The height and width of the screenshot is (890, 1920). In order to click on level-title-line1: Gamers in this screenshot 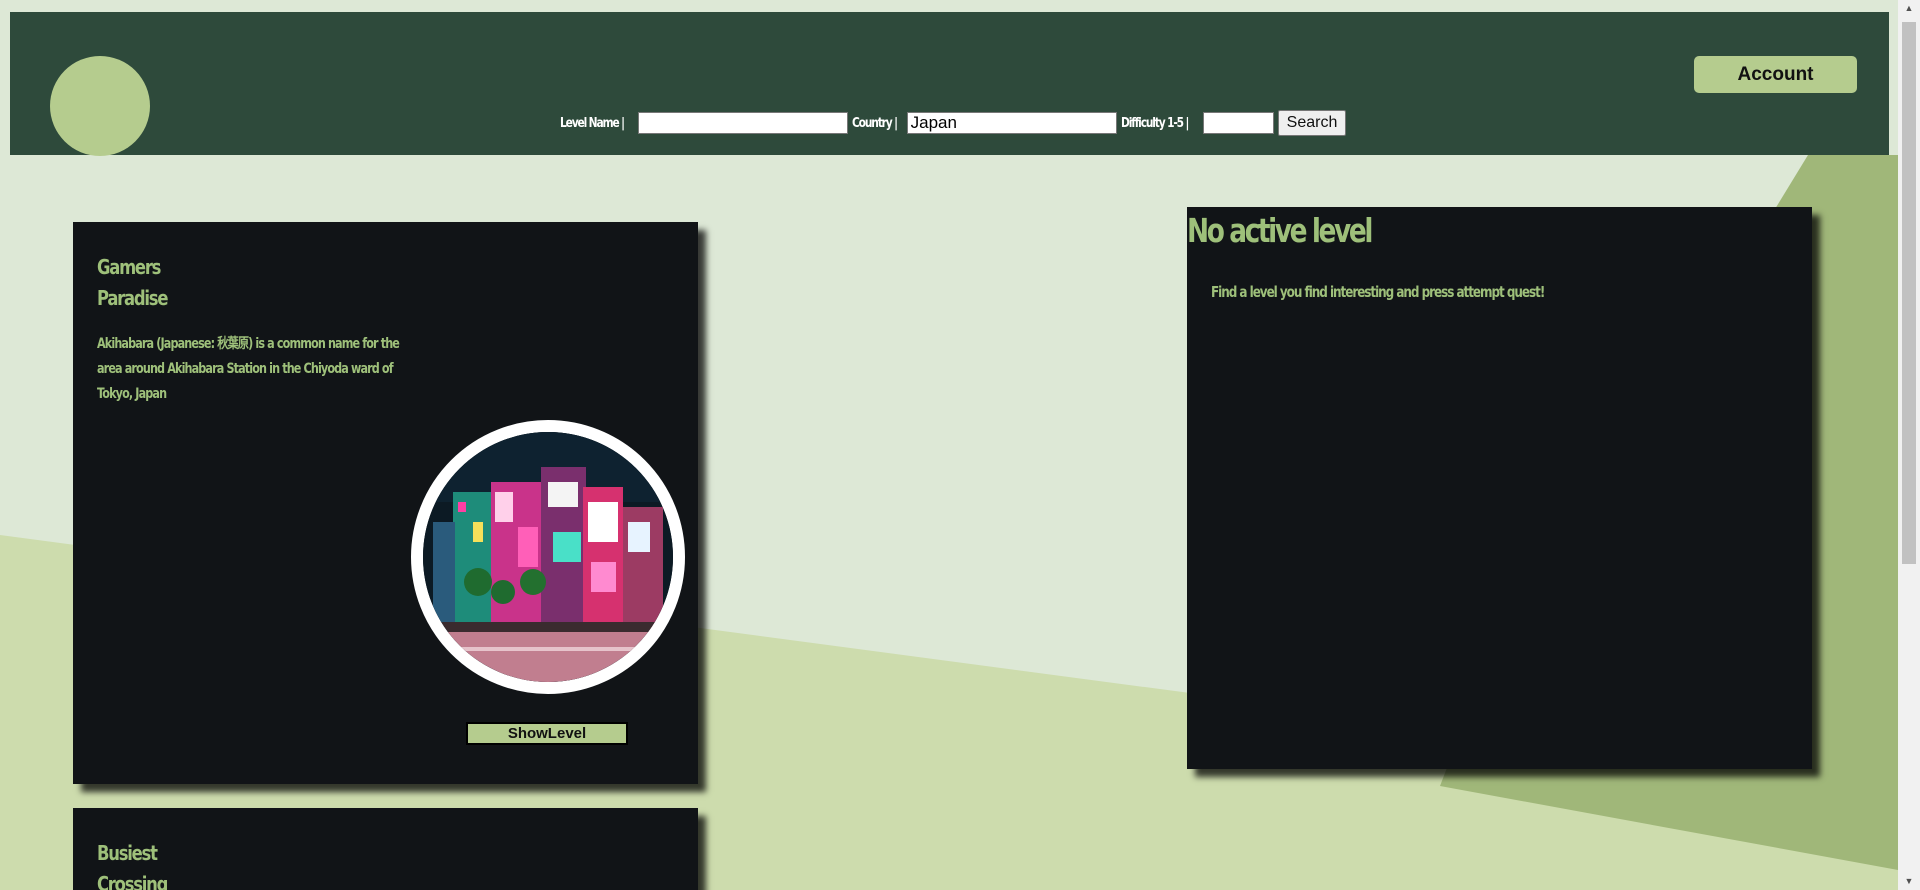, I will do `click(129, 267)`.